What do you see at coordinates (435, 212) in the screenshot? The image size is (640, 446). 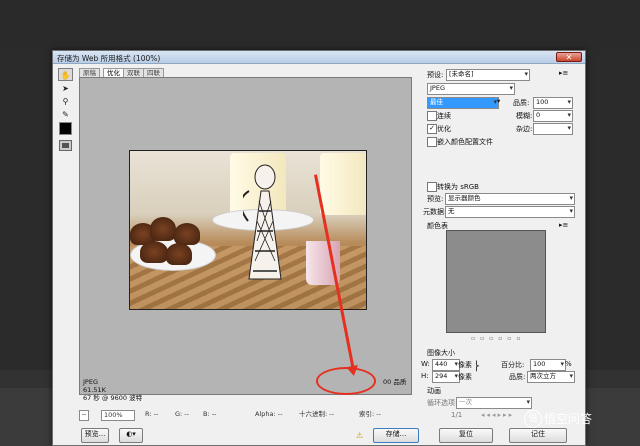 I see `metadata-label: 元数据:` at bounding box center [435, 212].